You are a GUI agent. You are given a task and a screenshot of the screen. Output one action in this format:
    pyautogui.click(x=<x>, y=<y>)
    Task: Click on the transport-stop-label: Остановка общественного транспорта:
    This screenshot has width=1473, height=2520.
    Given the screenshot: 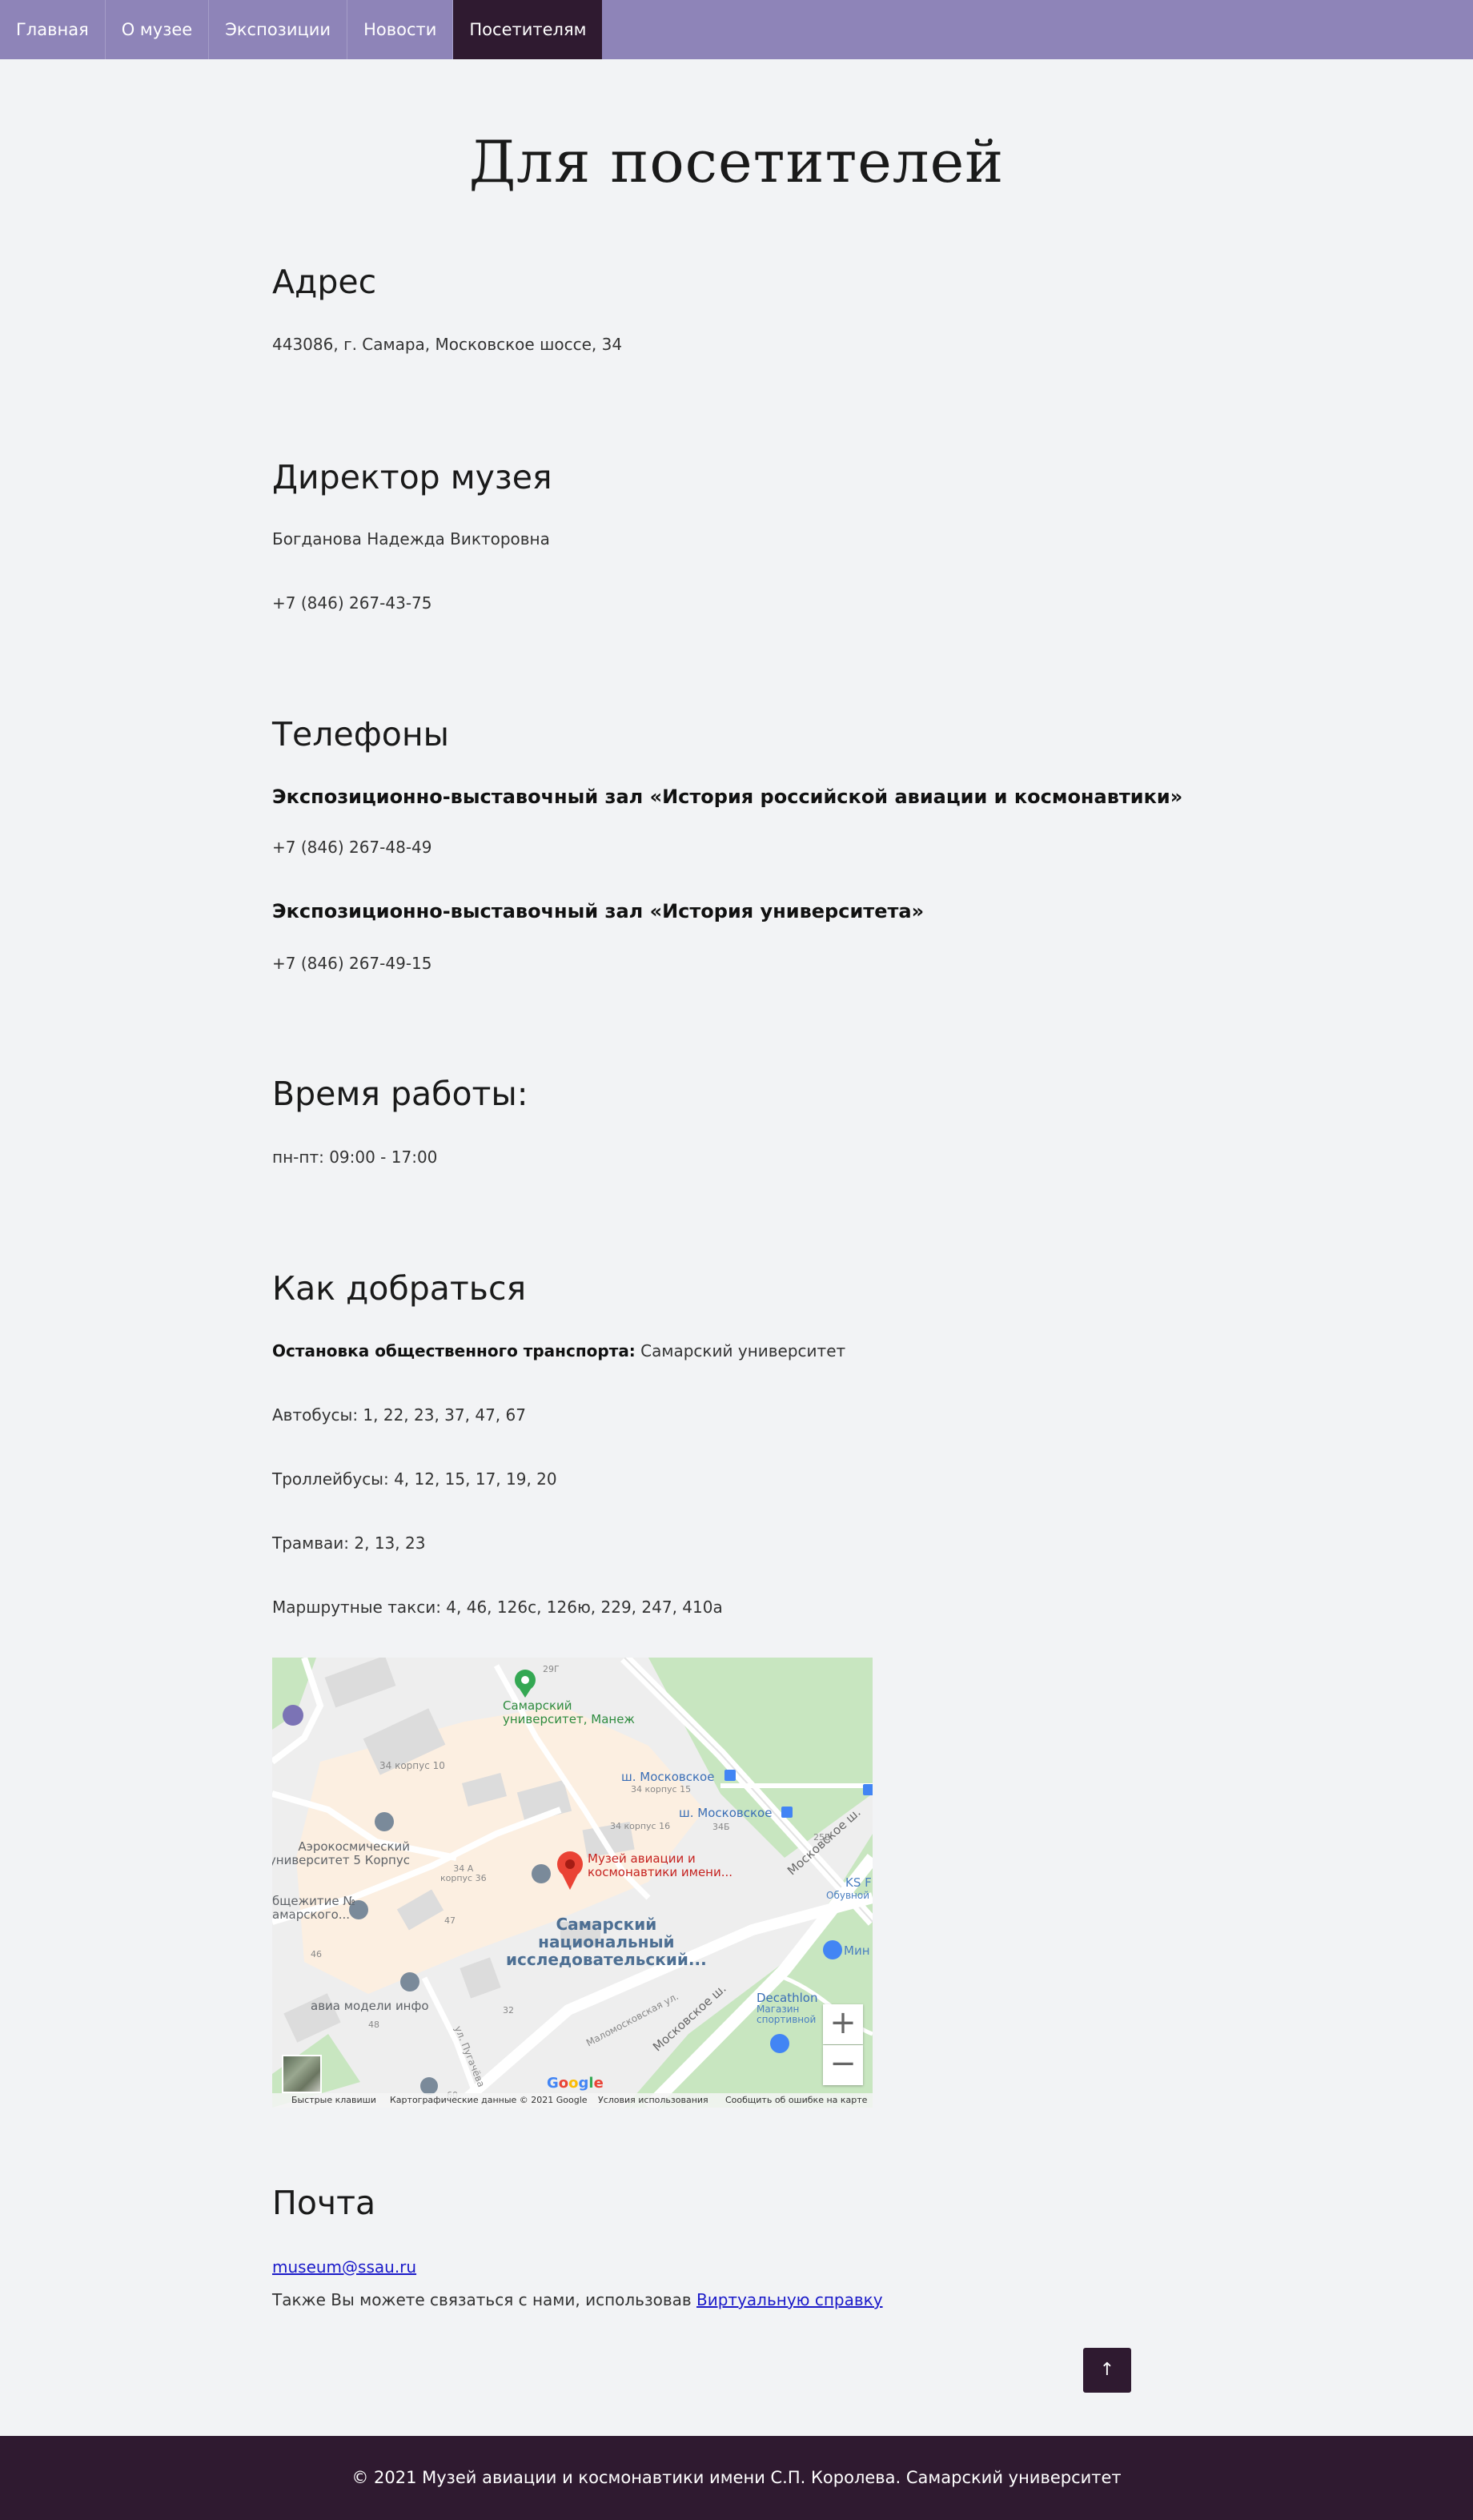 What is the action you would take?
    pyautogui.click(x=454, y=1350)
    